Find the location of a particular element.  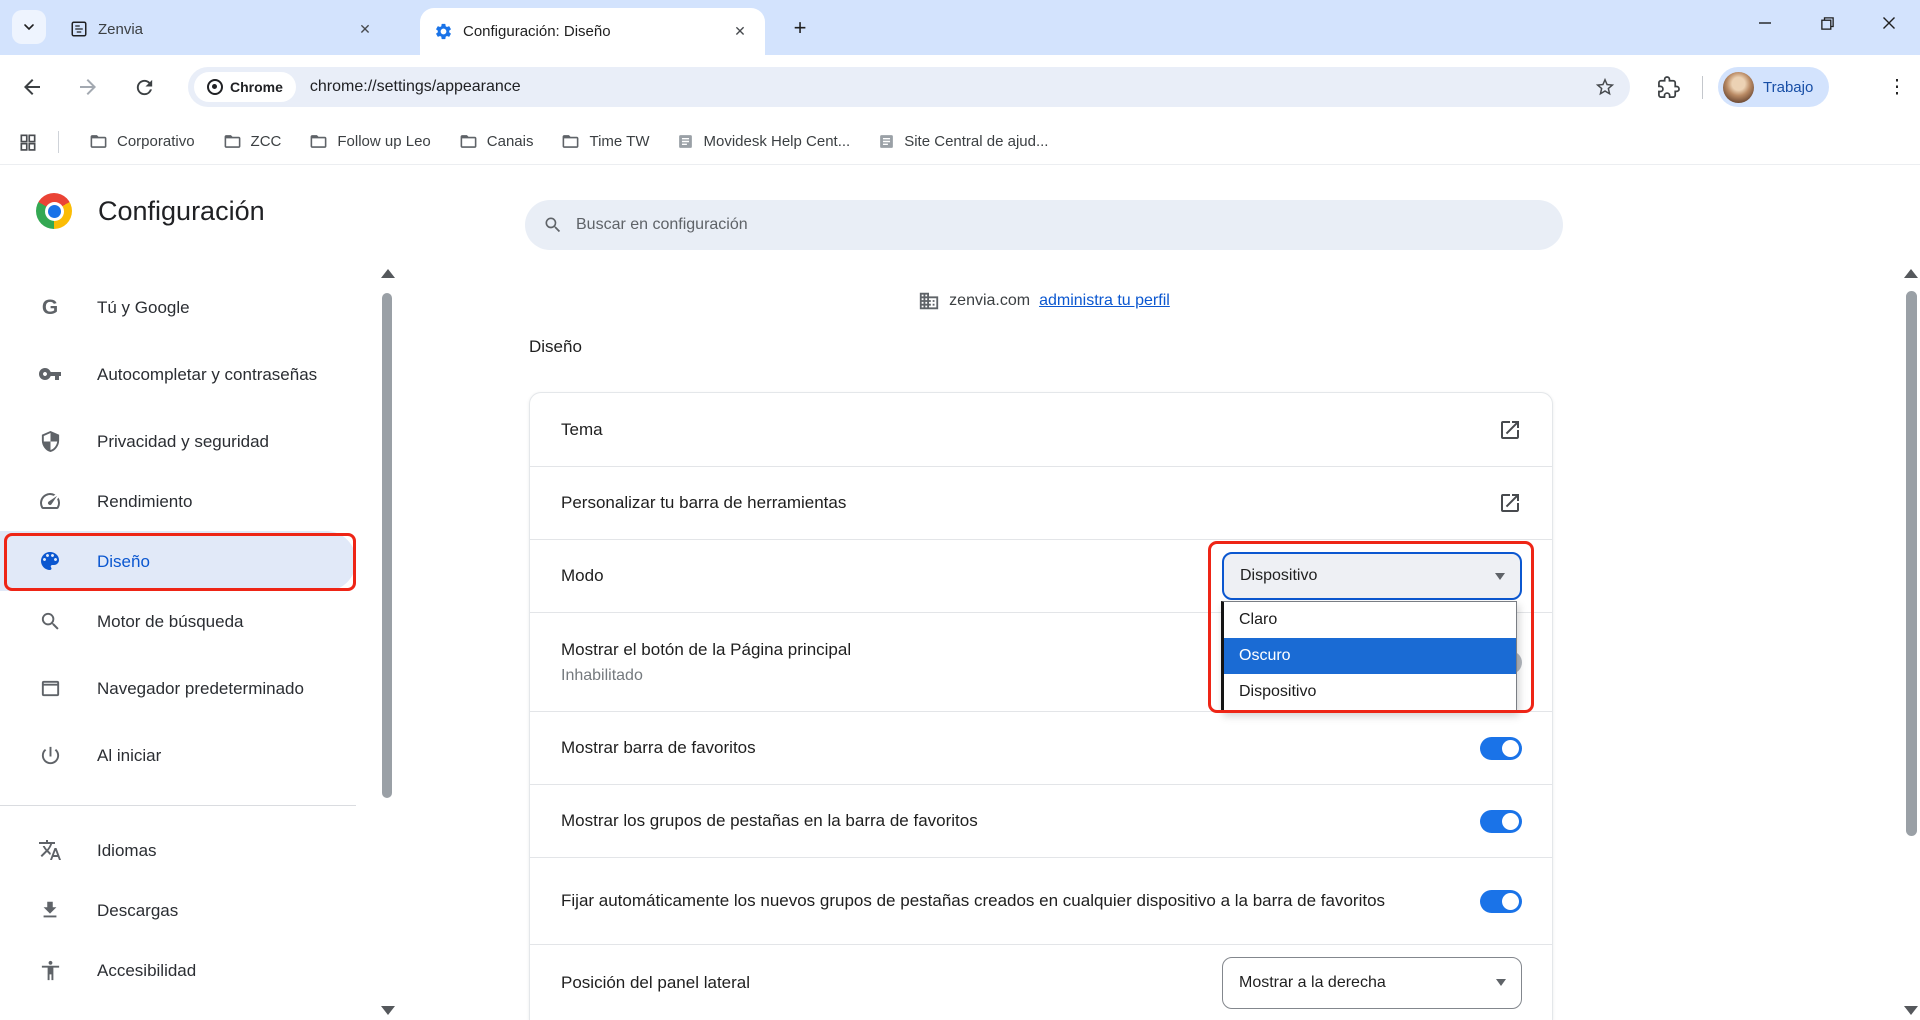

site-chip-label: Chrome is located at coordinates (256, 87).